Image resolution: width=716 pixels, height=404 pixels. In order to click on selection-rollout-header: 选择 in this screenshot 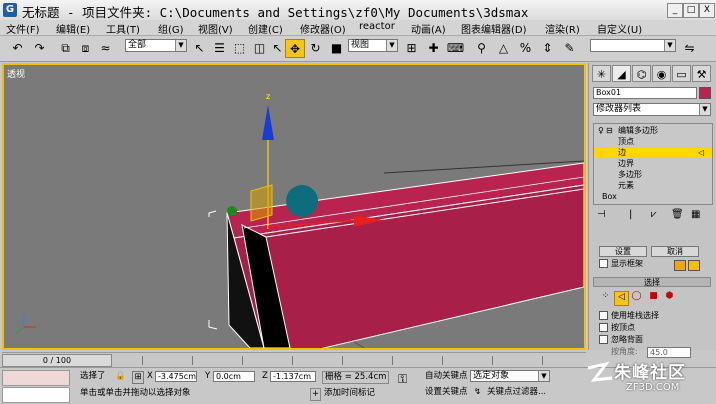, I will do `click(652, 282)`.